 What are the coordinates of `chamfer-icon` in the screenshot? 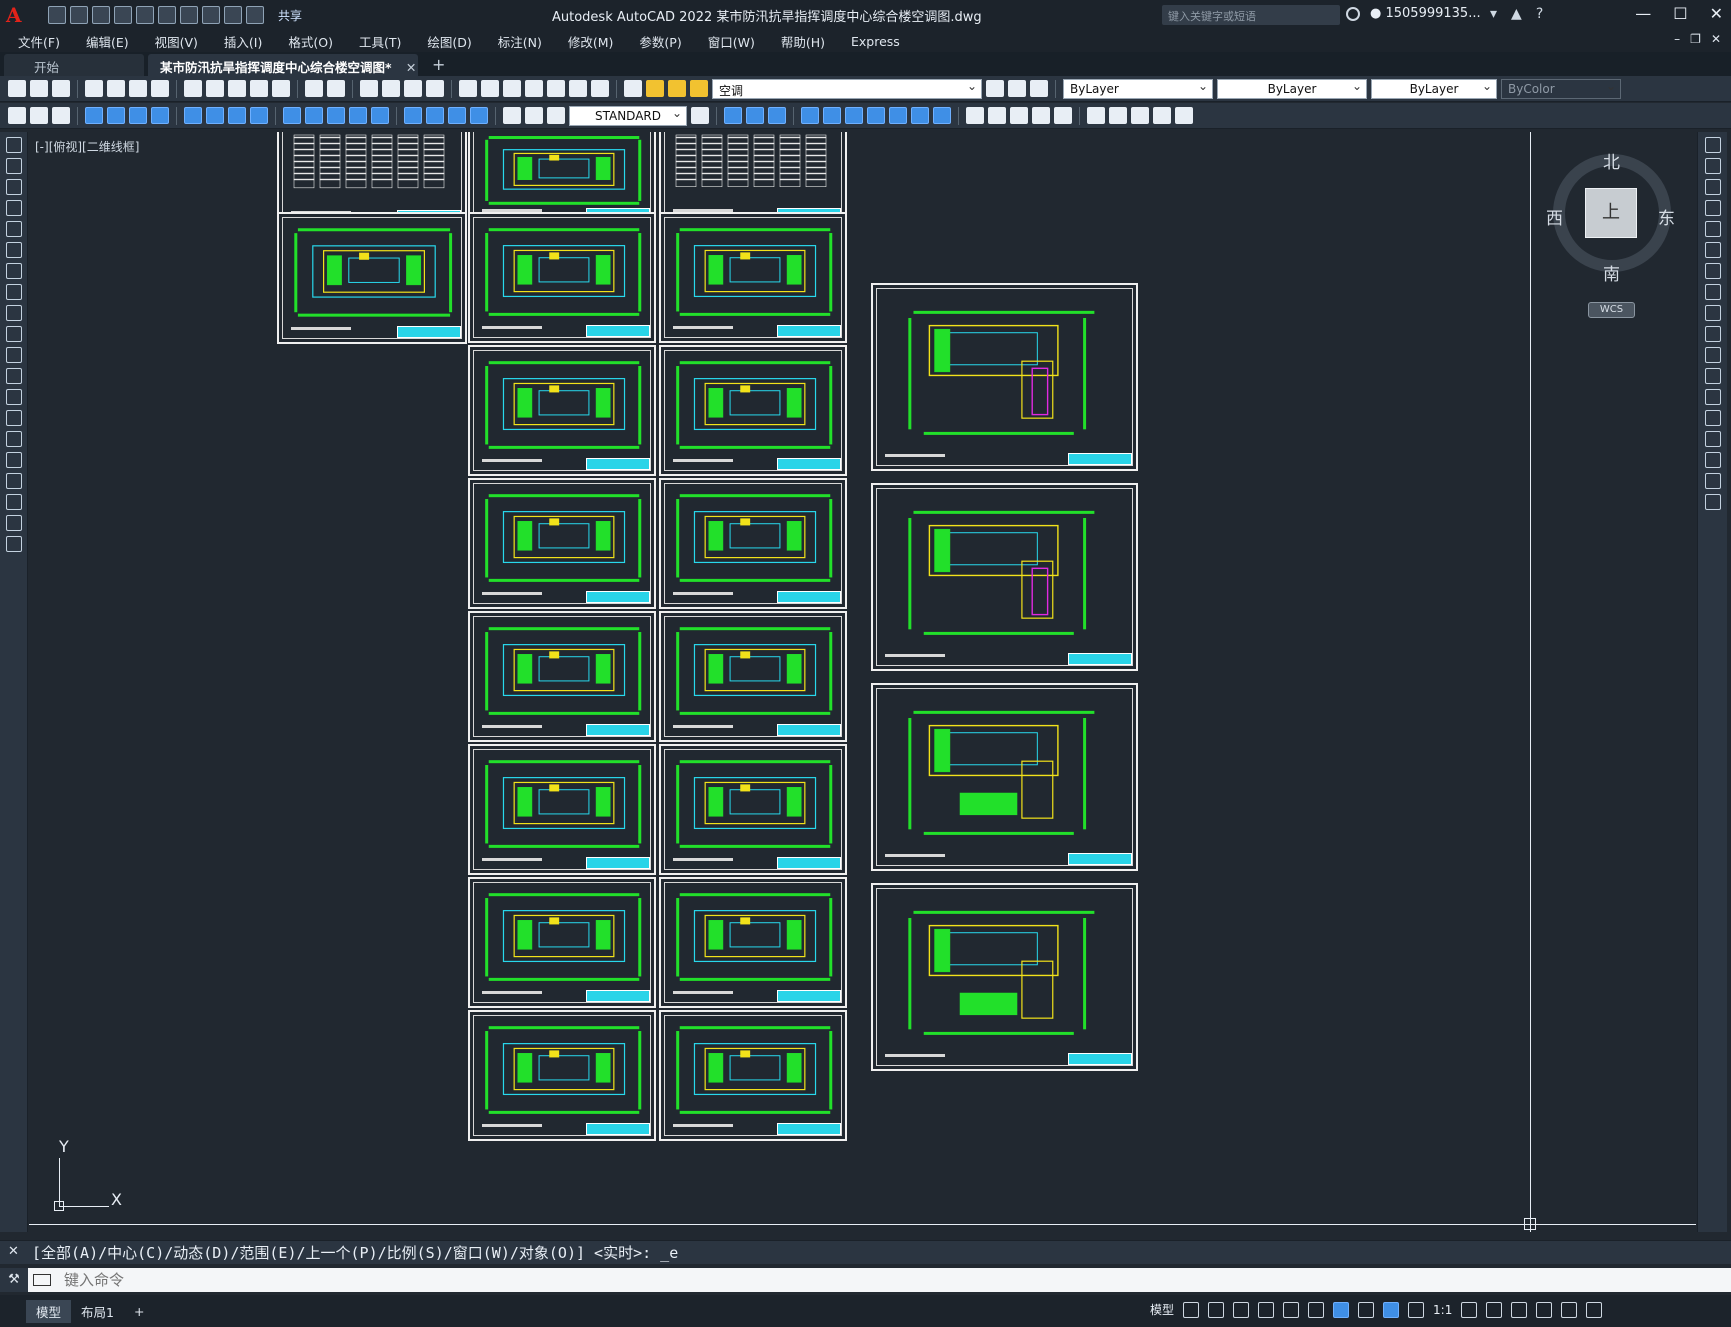 It's located at (1712, 439).